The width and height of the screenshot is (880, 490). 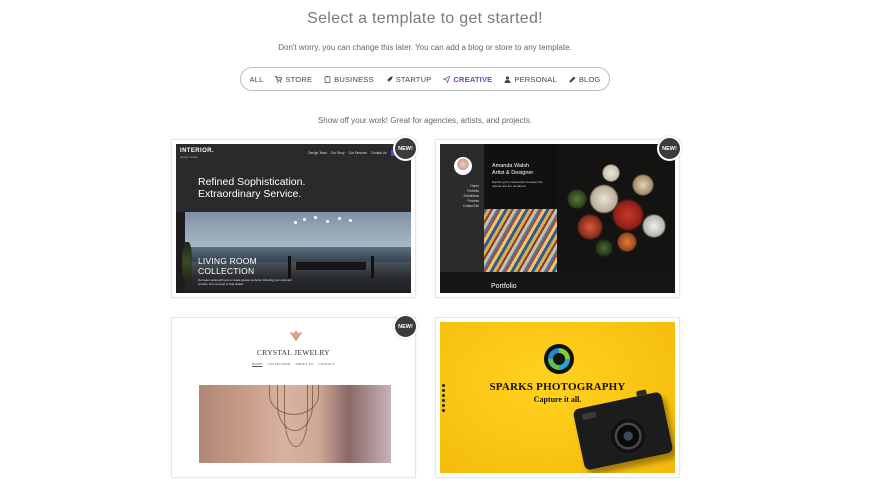 I want to click on person-icon, so click(x=507, y=79).